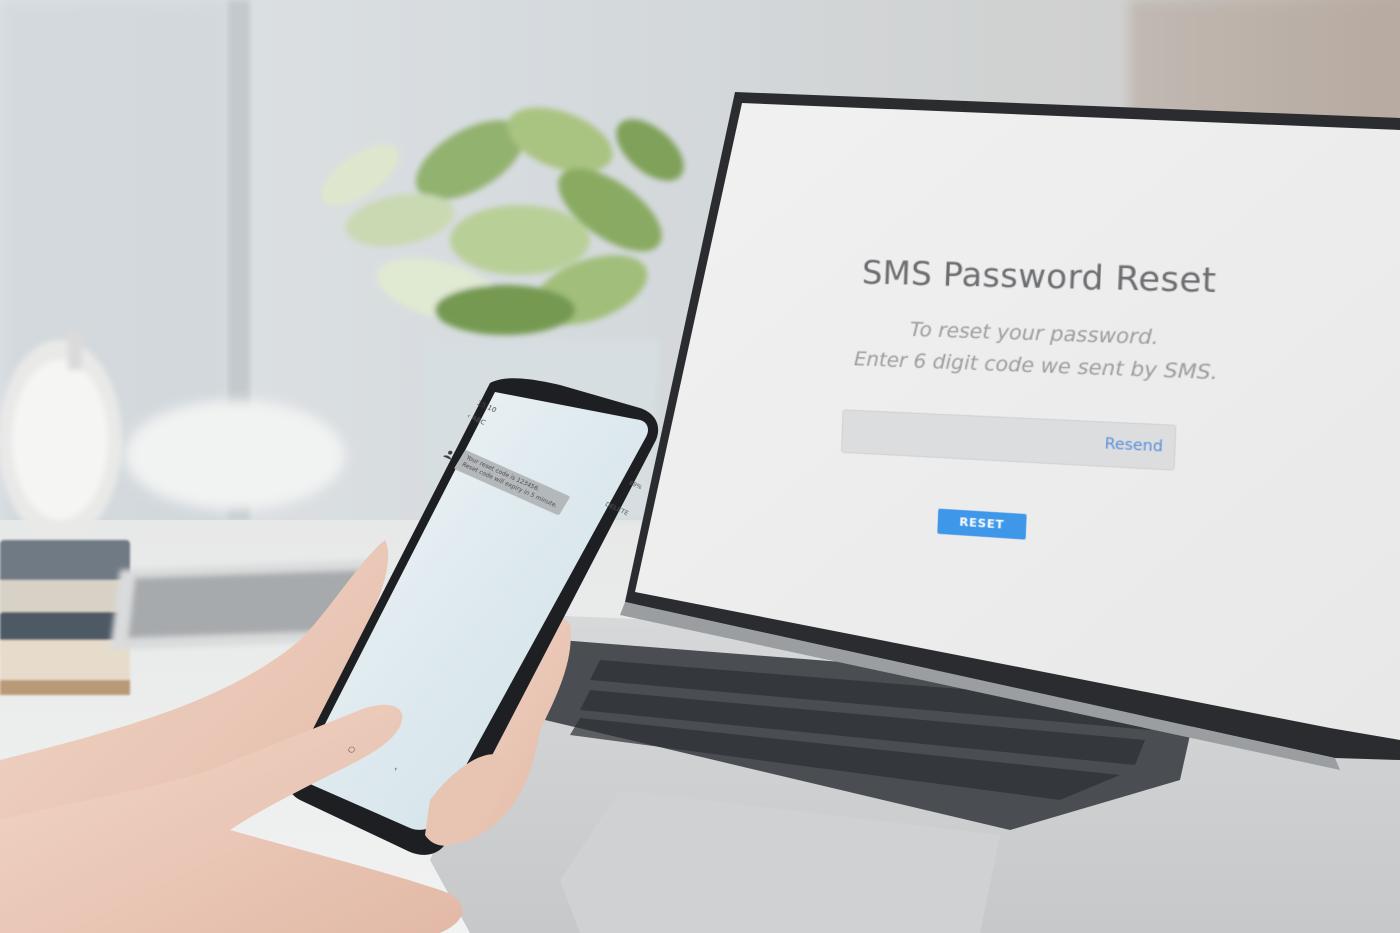 The height and width of the screenshot is (933, 1400). Describe the element at coordinates (1008, 440) in the screenshot. I see `code-input: Resend` at that location.